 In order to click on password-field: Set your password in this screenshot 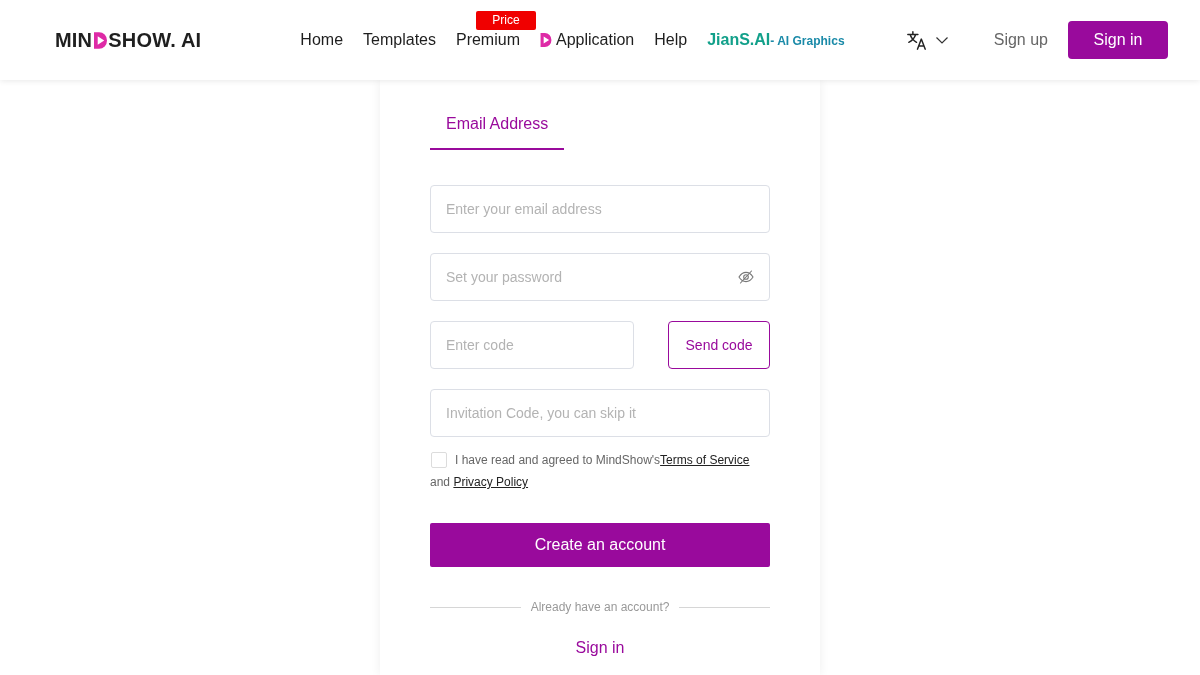, I will do `click(600, 277)`.